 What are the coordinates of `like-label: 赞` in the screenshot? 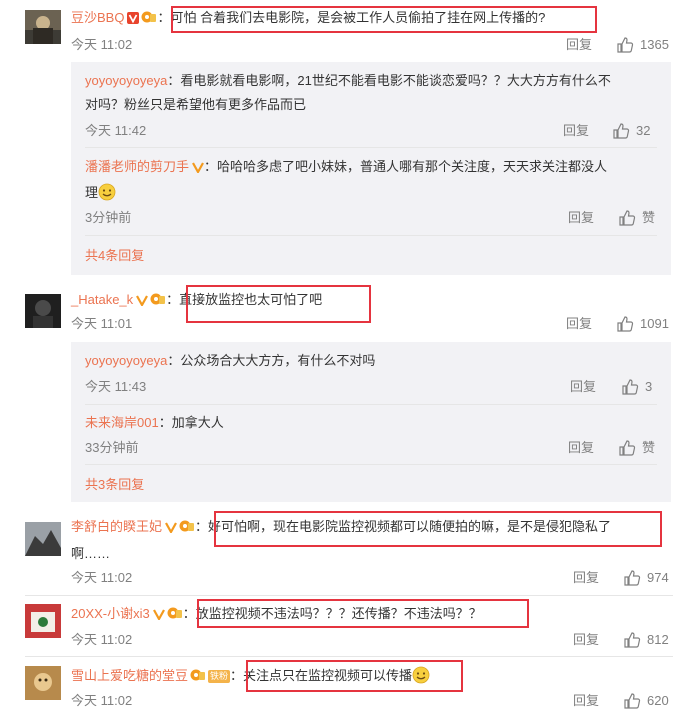 It's located at (649, 447).